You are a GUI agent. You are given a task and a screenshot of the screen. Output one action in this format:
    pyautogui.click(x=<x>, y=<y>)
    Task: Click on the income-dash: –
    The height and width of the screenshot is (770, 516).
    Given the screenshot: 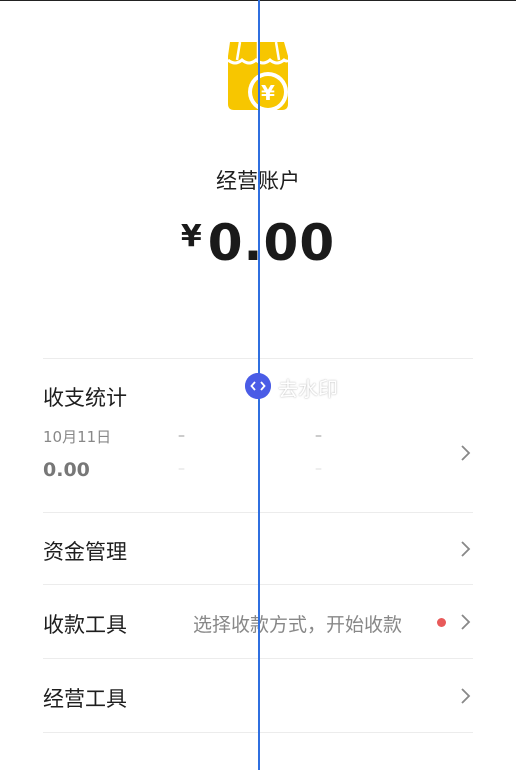 What is the action you would take?
    pyautogui.click(x=181, y=436)
    